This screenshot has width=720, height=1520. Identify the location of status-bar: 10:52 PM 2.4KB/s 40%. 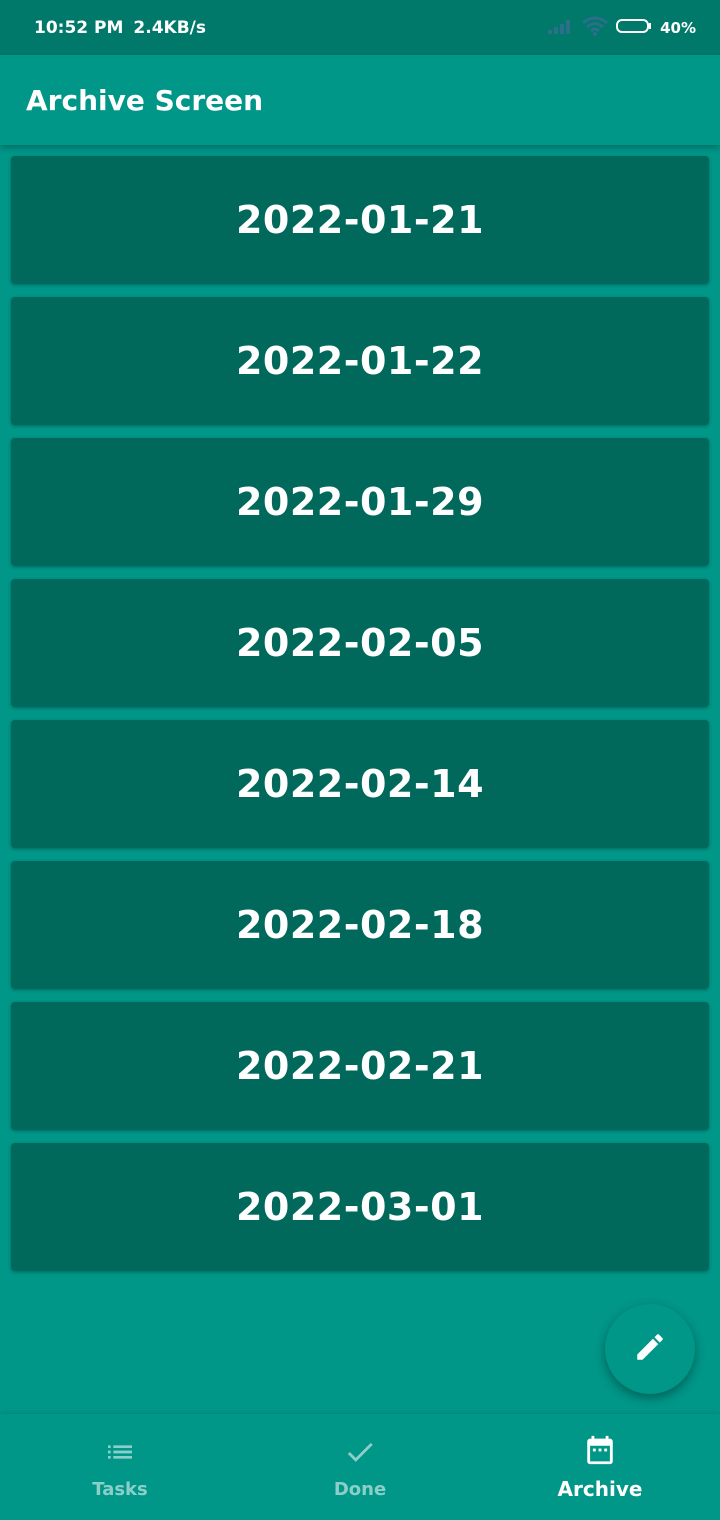
(360, 27).